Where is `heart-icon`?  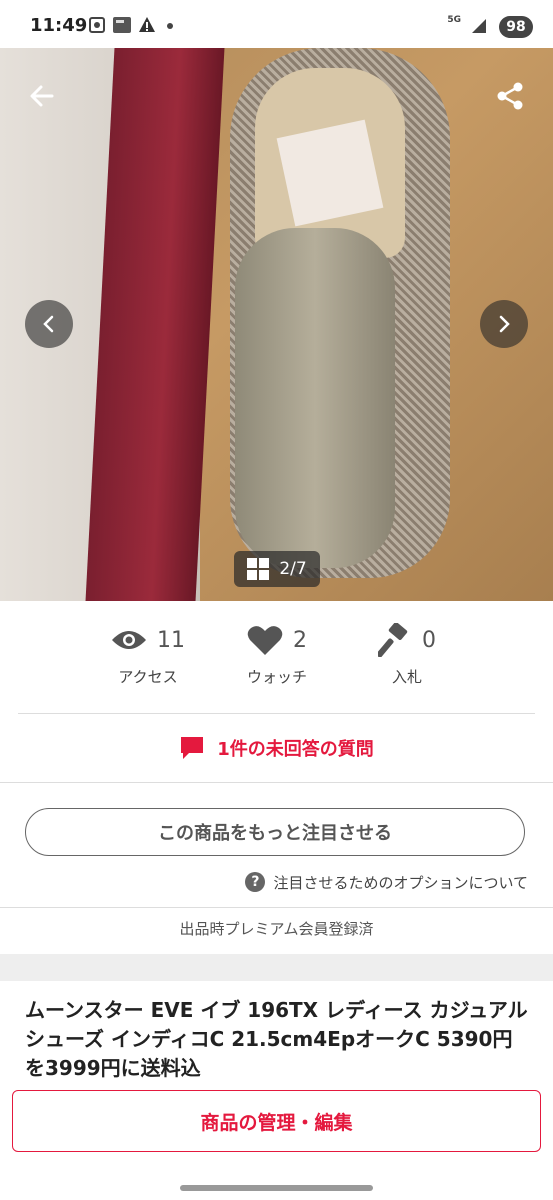
heart-icon is located at coordinates (265, 640).